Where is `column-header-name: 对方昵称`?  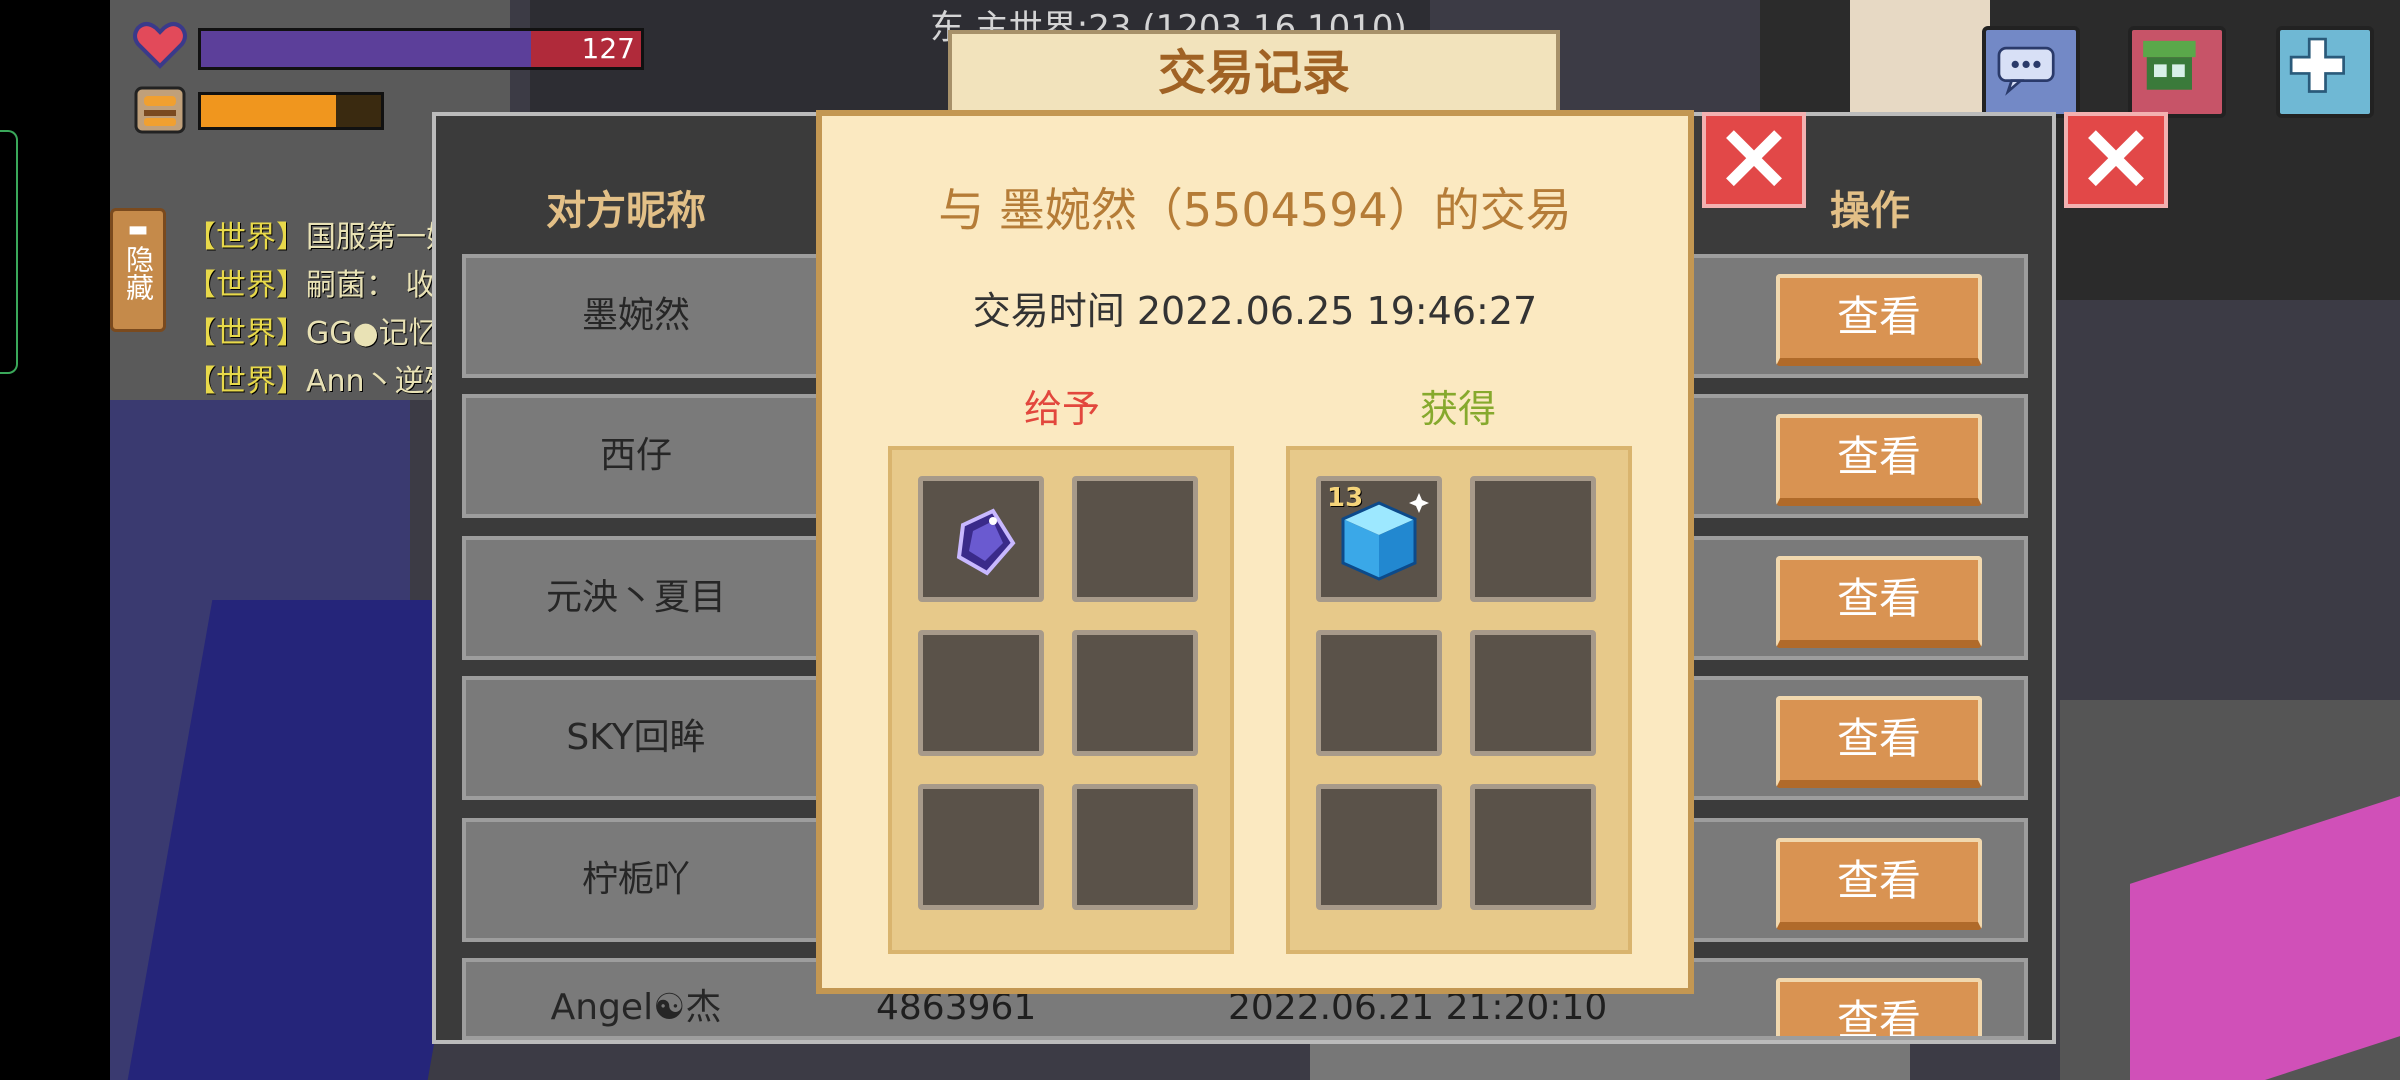 column-header-name: 对方昵称 is located at coordinates (626, 211).